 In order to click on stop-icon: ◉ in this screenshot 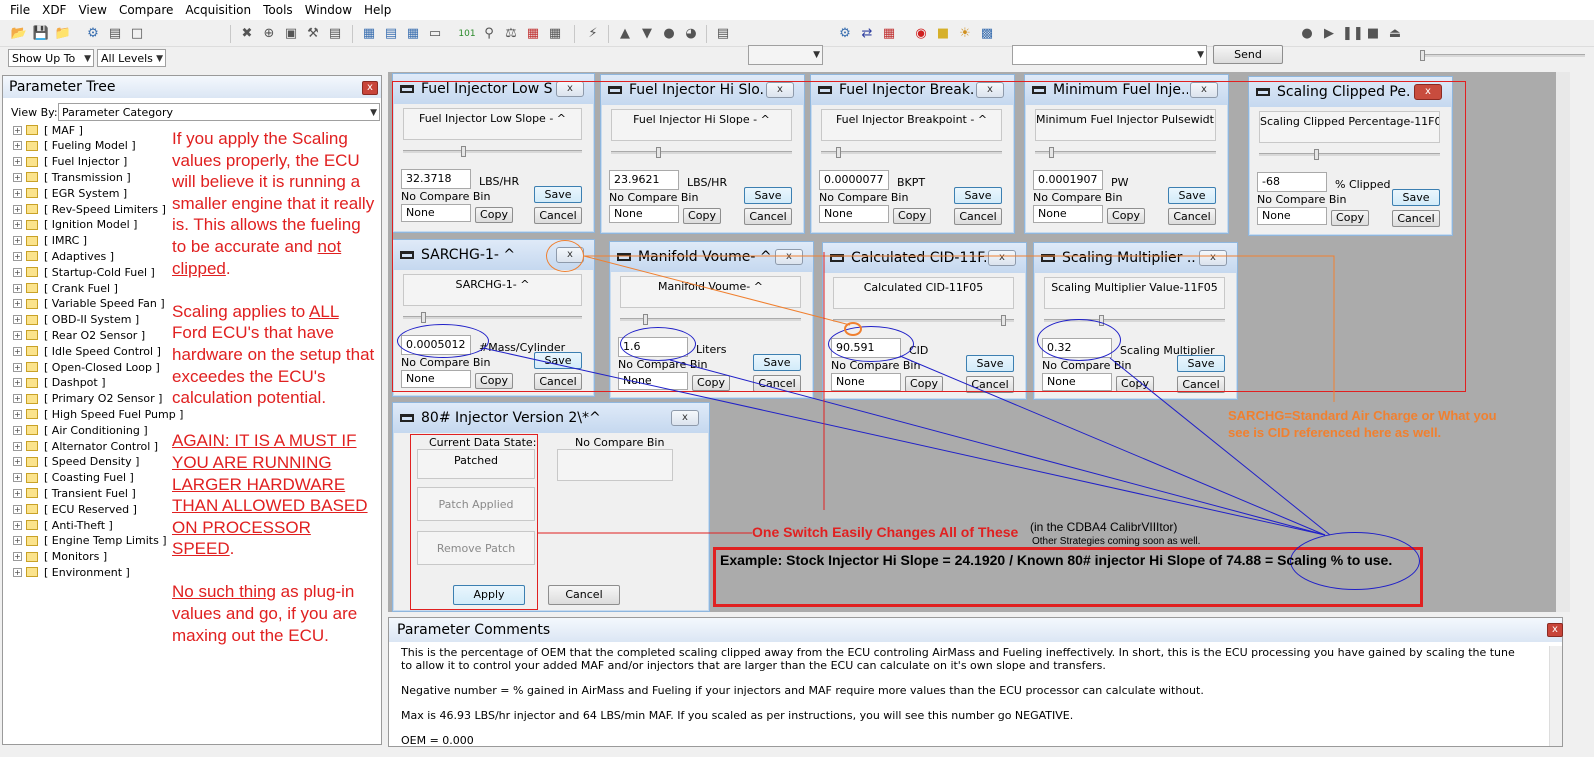, I will do `click(921, 34)`.